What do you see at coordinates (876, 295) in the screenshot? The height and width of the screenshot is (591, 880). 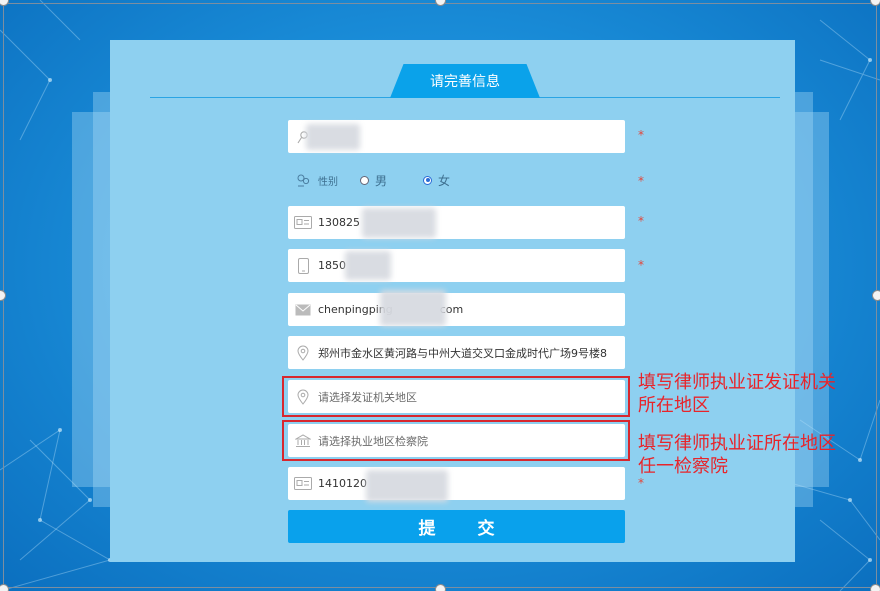 I see `resize-handle-right` at bounding box center [876, 295].